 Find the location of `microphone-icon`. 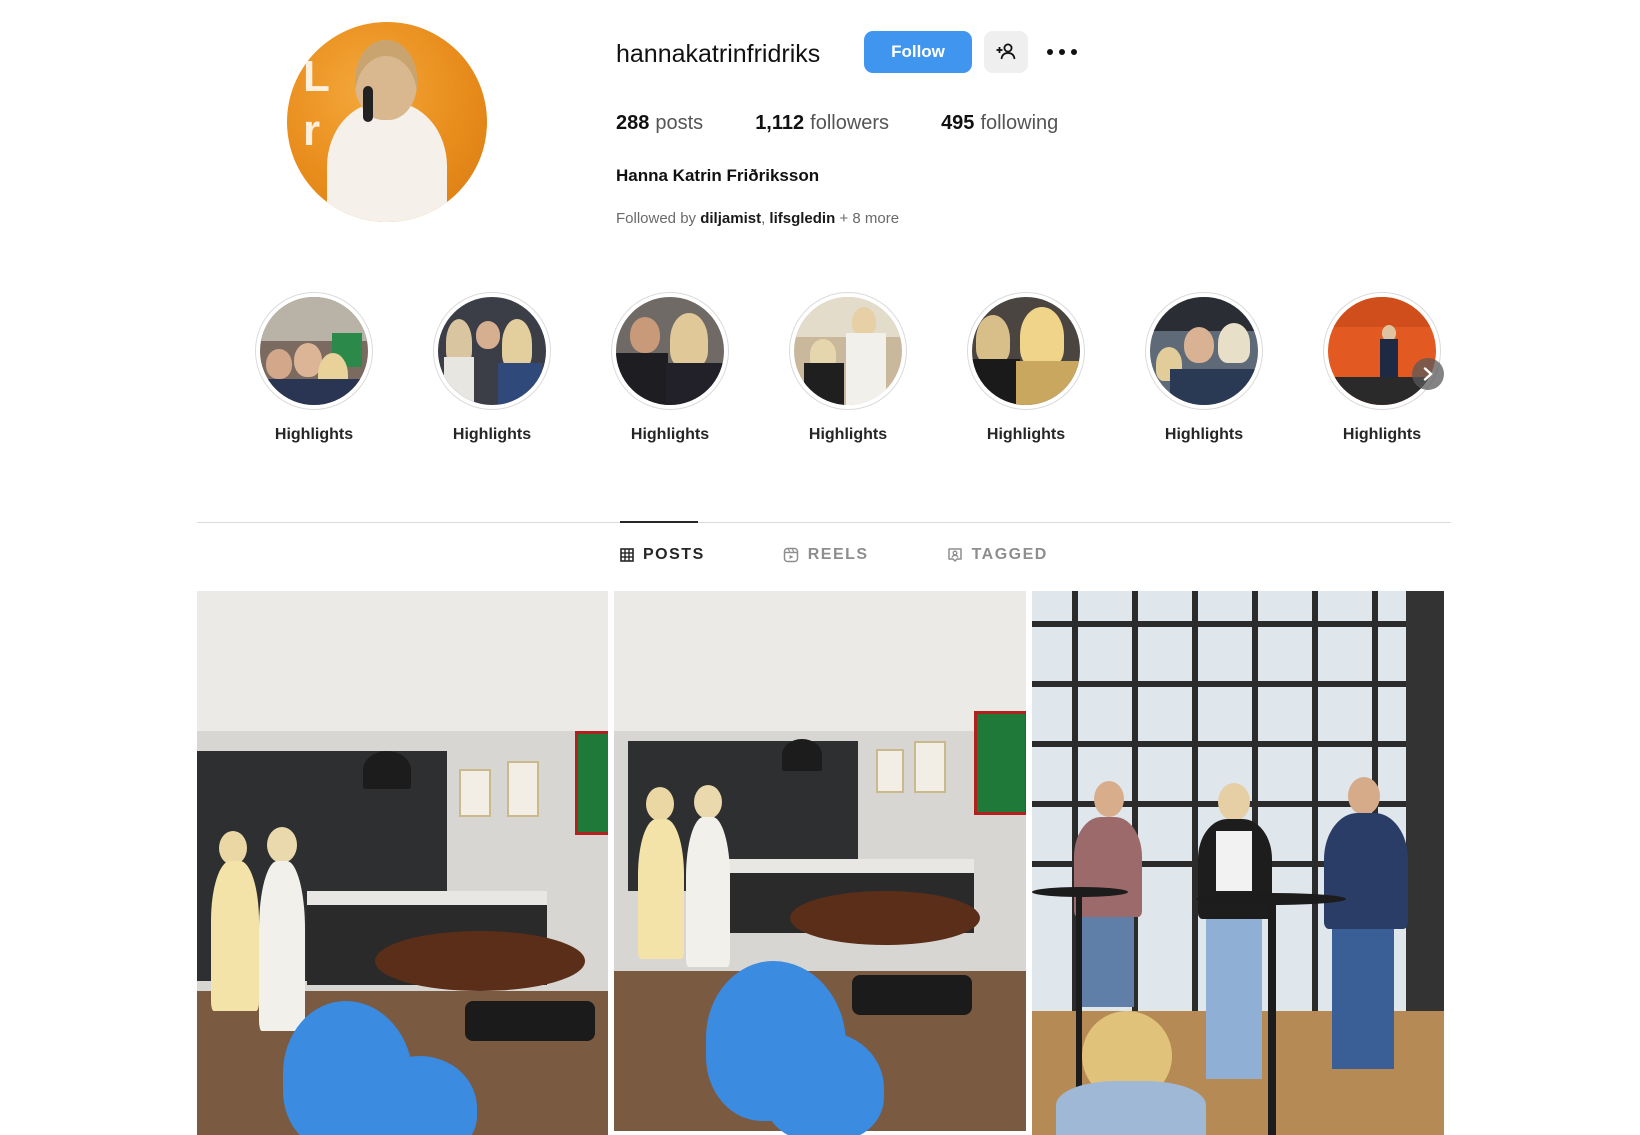

microphone-icon is located at coordinates (368, 104).